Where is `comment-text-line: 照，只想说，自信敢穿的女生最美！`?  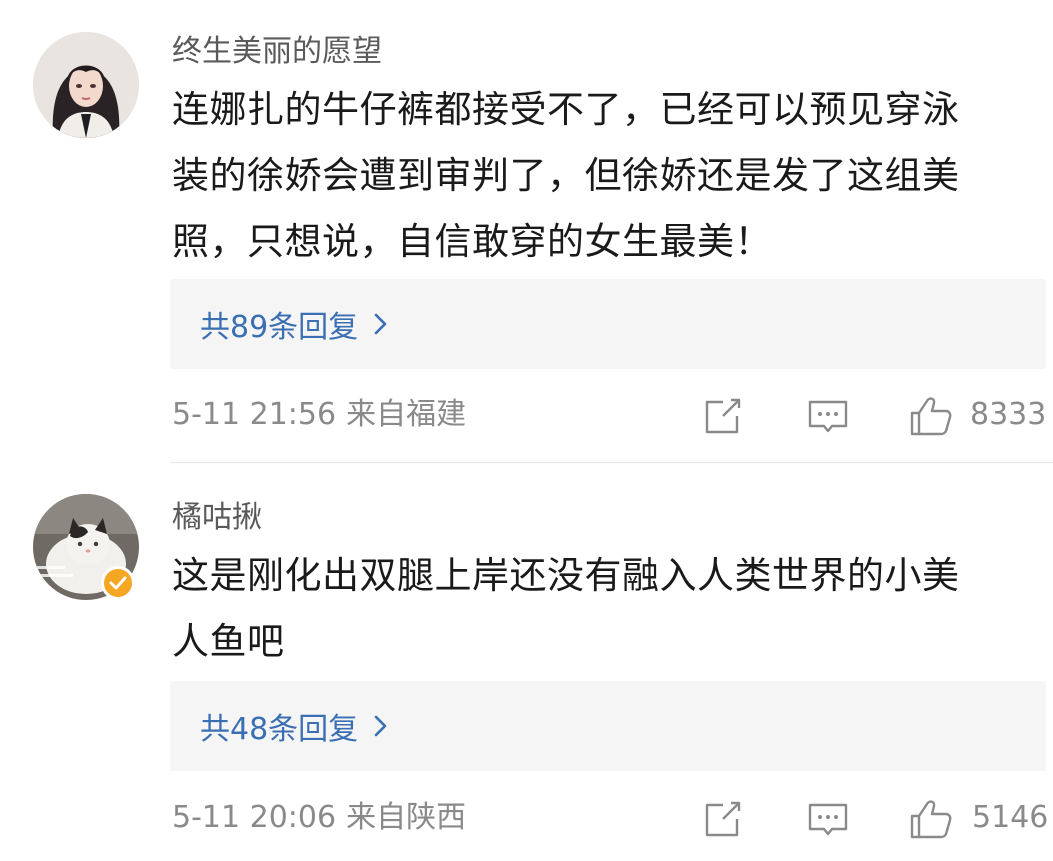
comment-text-line: 照，只想说，自信敢穿的女生最美！ is located at coordinates (472, 241).